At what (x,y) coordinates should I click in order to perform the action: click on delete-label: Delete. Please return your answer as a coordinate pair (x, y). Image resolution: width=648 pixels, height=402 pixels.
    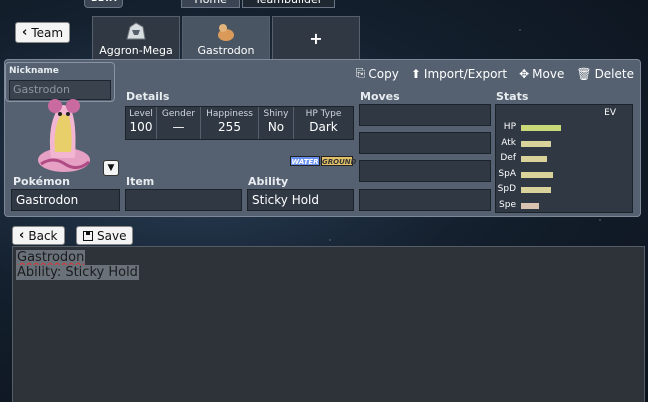
    Looking at the image, I should click on (614, 73).